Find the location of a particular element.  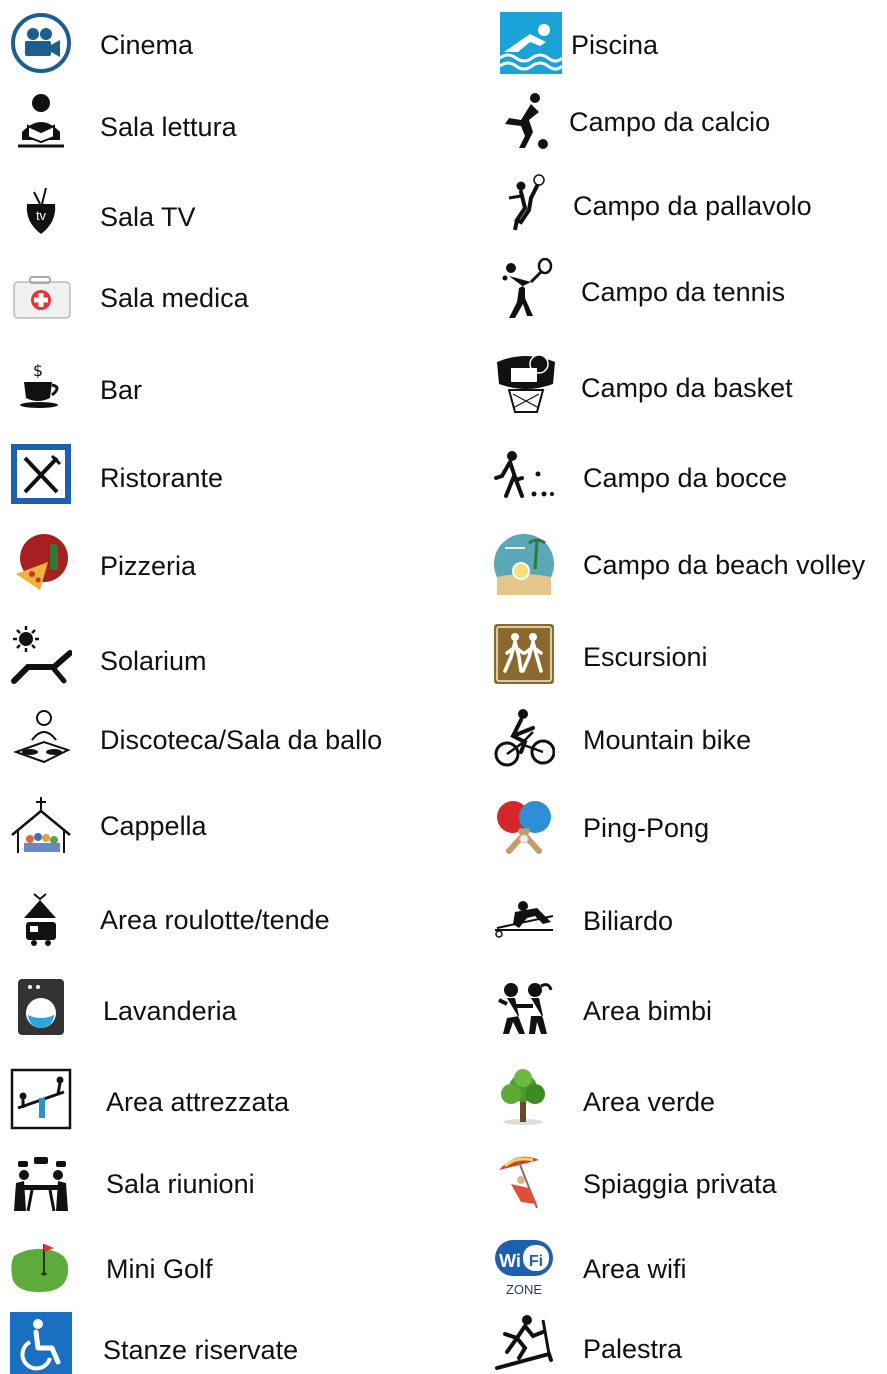

cinema-icon is located at coordinates (41, 43).